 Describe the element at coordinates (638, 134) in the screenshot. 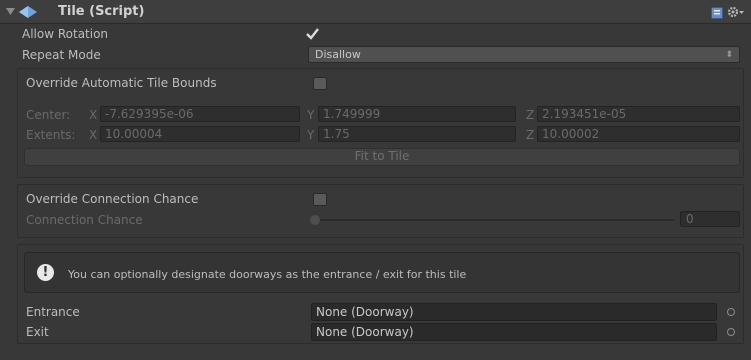

I see `extents-z-field: 10.00002` at that location.